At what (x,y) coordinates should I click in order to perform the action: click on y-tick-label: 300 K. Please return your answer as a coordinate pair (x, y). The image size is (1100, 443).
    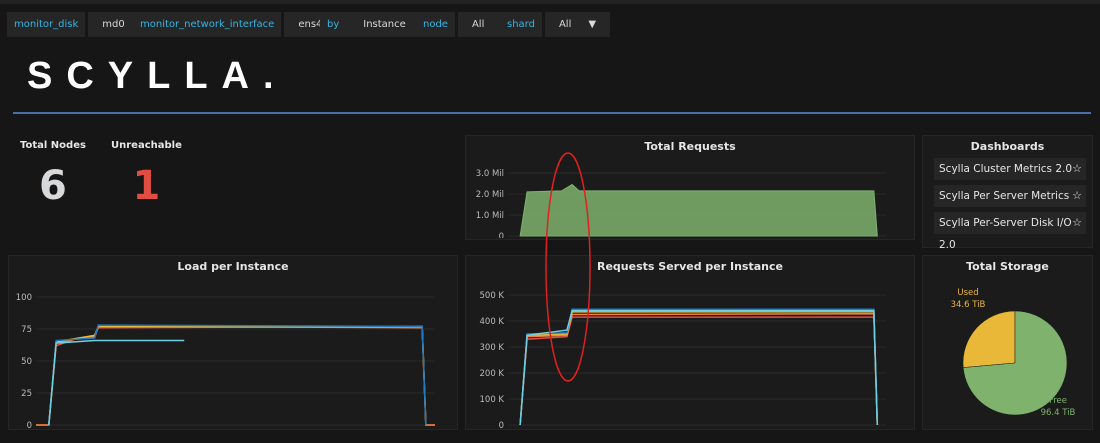
    Looking at the image, I should click on (492, 348).